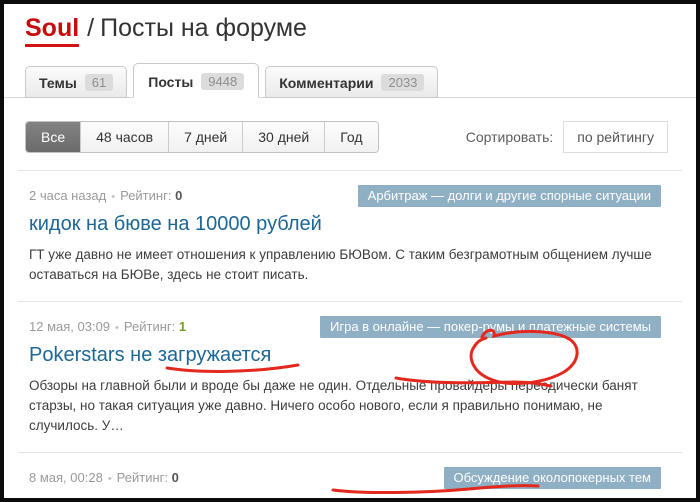 The width and height of the screenshot is (700, 502). Describe the element at coordinates (203, 28) in the screenshot. I see `breadcrumb-section: Посты на форуме` at that location.